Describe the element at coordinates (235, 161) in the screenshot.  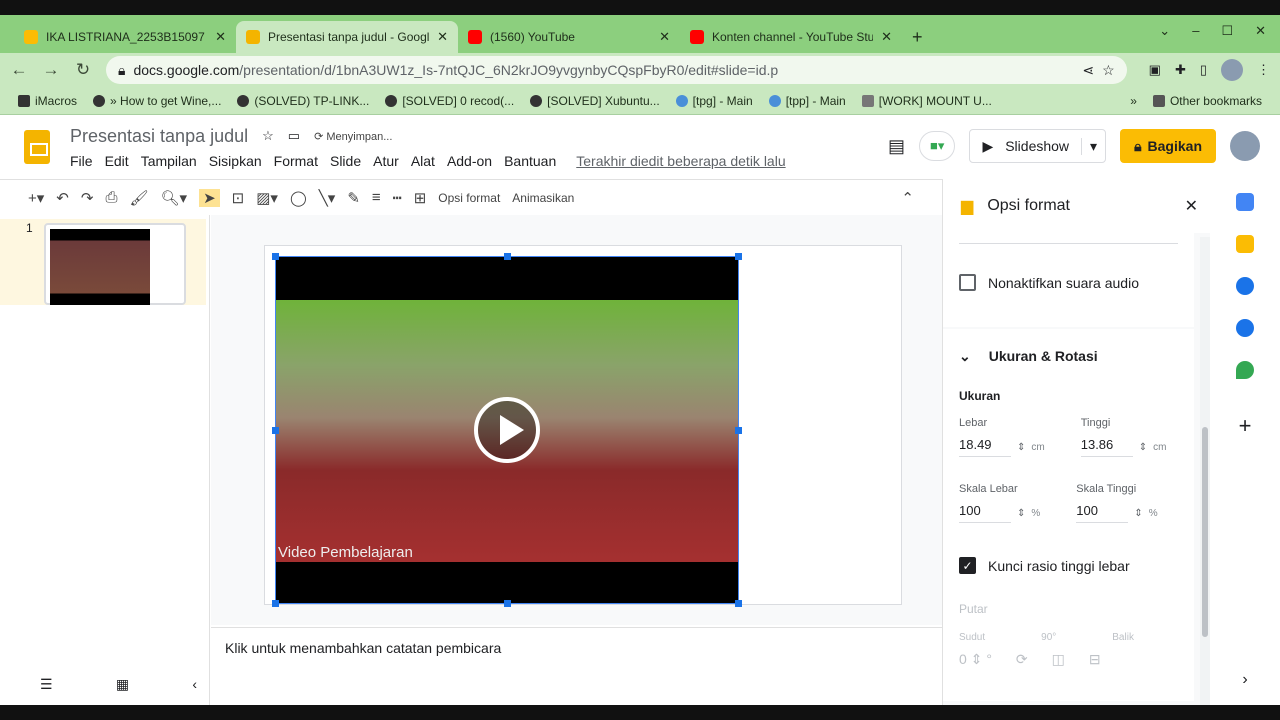
I see `menu-insert: Sisipkan` at that location.